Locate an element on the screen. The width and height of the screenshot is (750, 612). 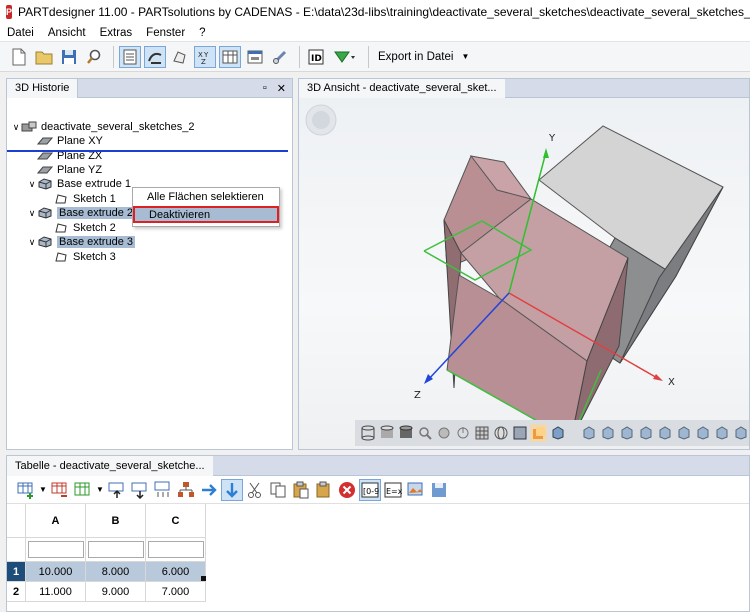
maximize-icon: ▫ is located at coordinates (265, 88).